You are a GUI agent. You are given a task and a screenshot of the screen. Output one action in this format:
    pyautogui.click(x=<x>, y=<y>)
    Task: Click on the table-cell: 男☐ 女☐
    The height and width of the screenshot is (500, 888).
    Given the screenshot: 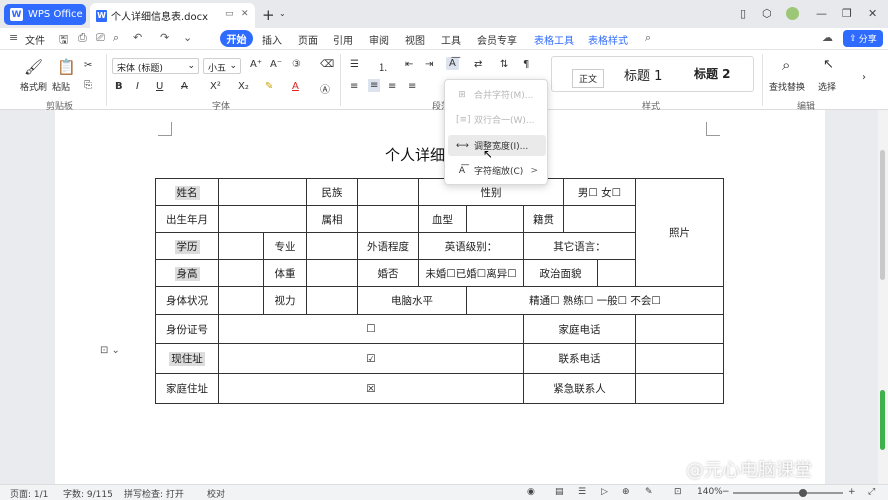 What is the action you would take?
    pyautogui.click(x=599, y=192)
    